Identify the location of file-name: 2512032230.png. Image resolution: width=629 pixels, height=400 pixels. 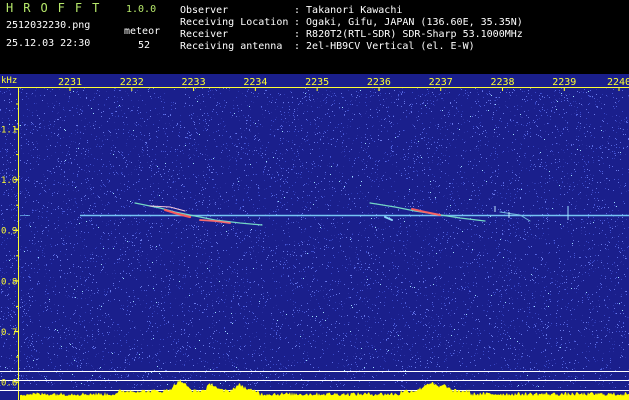
(48, 25).